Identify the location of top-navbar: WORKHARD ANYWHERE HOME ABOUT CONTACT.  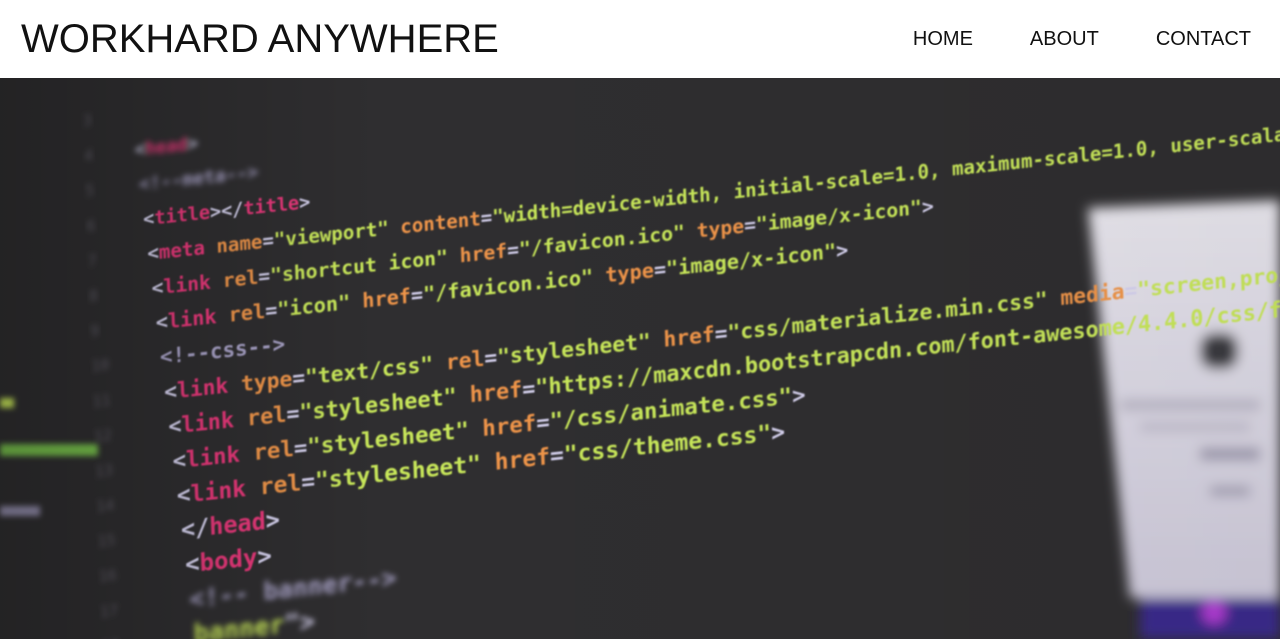
(640, 39).